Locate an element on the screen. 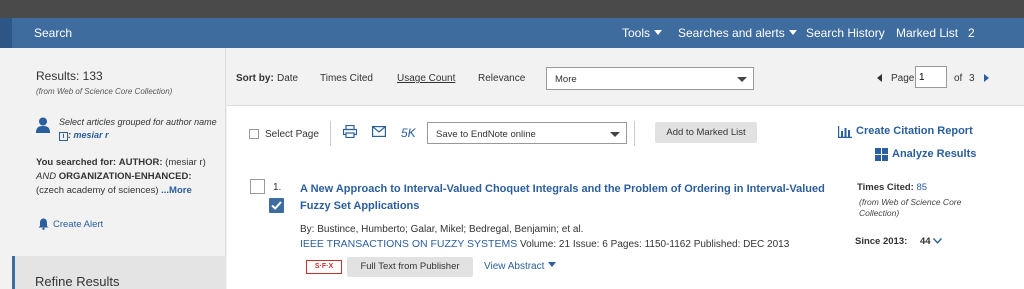 This screenshot has width=1024, height=289. next-page-icon is located at coordinates (986, 78).